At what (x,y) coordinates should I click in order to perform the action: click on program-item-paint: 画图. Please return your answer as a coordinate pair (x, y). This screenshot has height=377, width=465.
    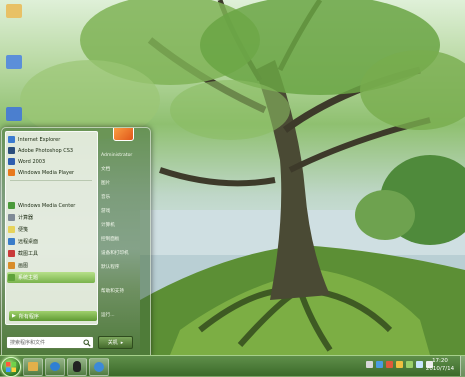
    Looking at the image, I should click on (51, 265).